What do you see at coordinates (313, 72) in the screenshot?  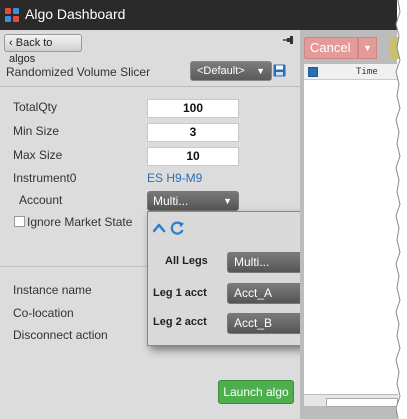 I see `select-all-checkbox` at bounding box center [313, 72].